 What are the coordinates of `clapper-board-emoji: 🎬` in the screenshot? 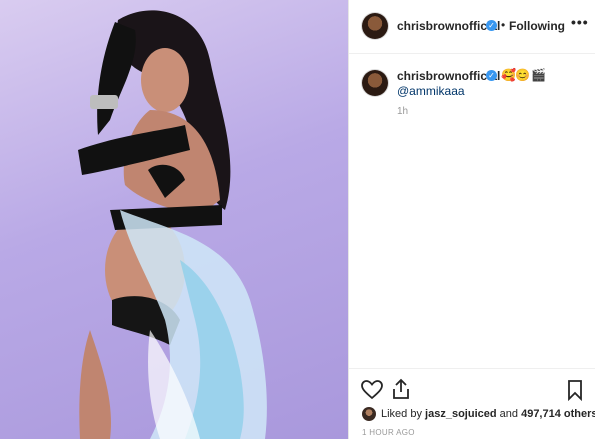 It's located at (538, 75).